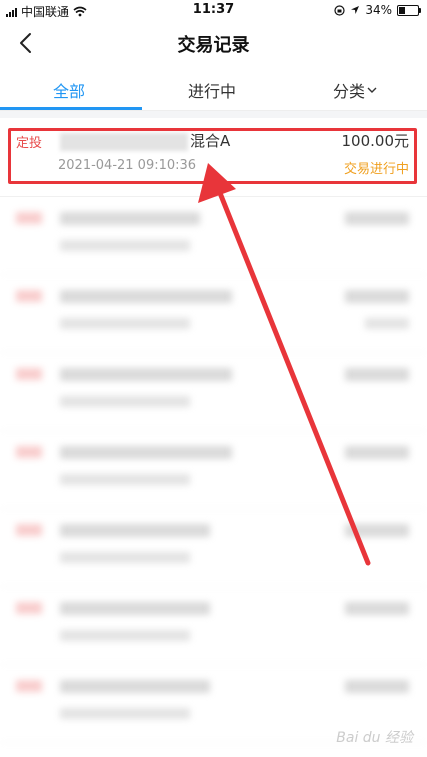  I want to click on tab-bar: 全部 进行中 分类, so click(213, 88).